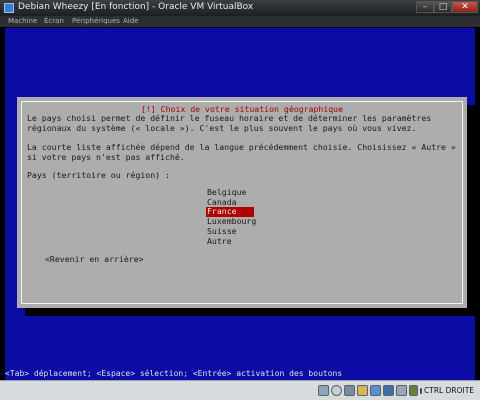 The image size is (480, 400). I want to click on capture-icon, so click(401, 390).